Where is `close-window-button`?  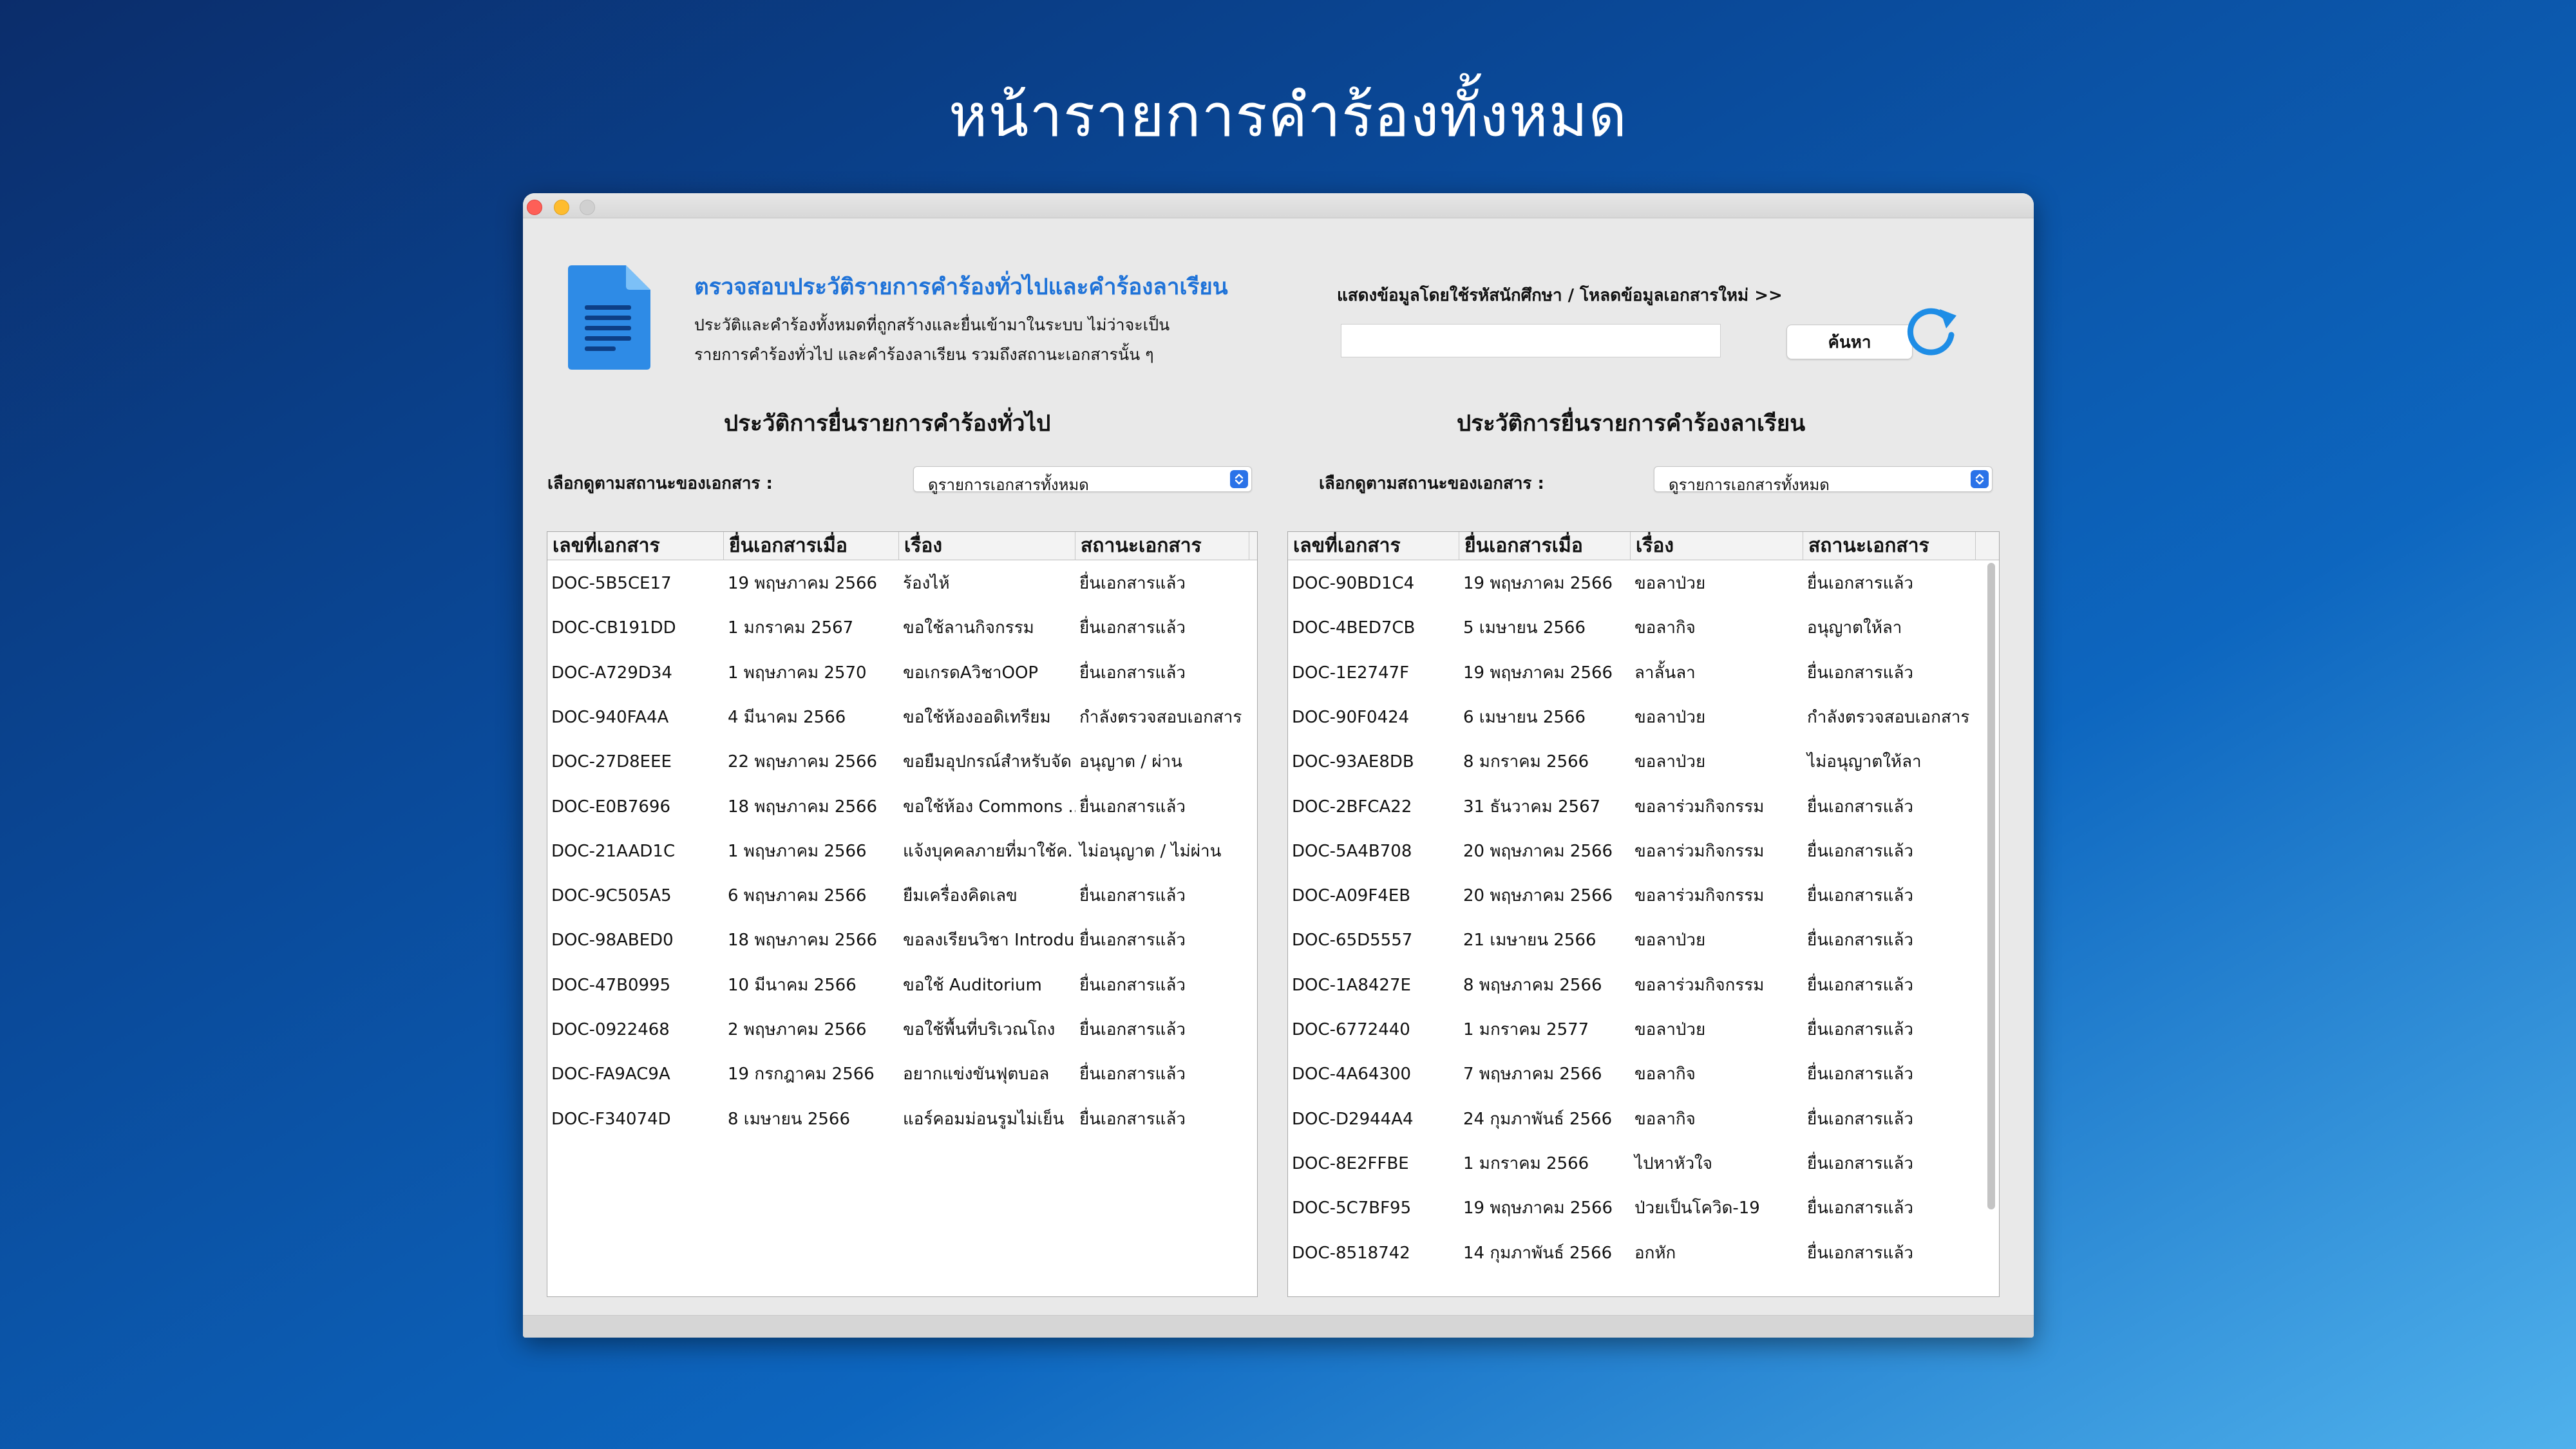 close-window-button is located at coordinates (534, 207).